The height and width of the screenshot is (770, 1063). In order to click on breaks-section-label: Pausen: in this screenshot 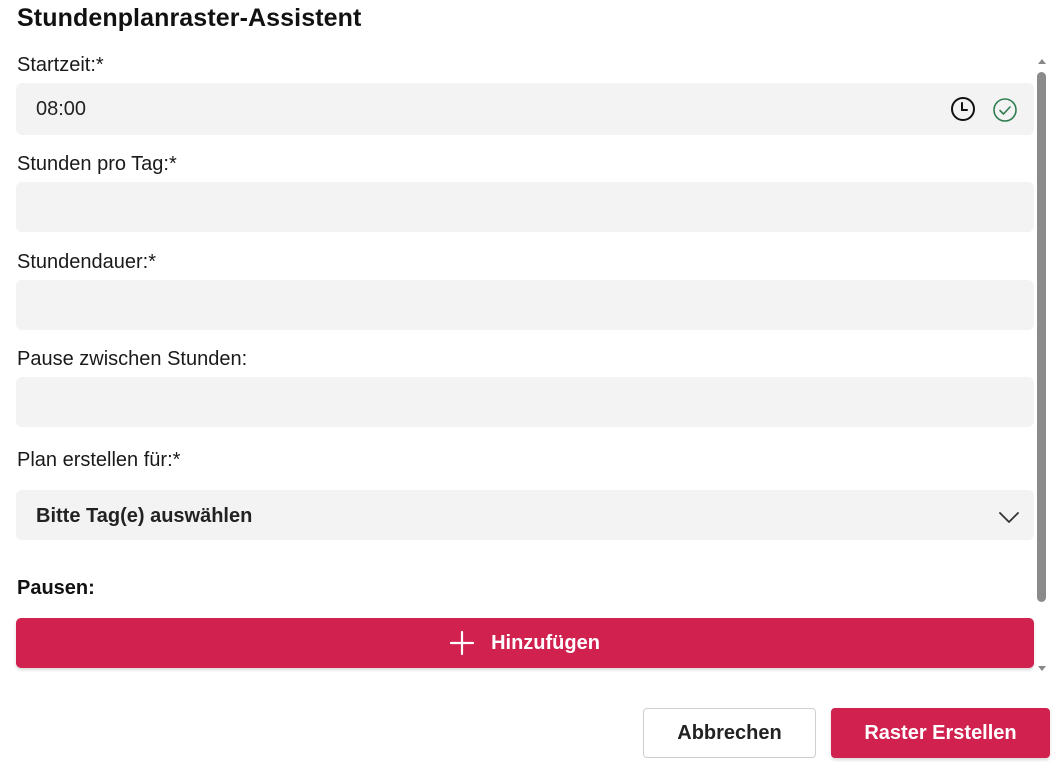, I will do `click(56, 588)`.